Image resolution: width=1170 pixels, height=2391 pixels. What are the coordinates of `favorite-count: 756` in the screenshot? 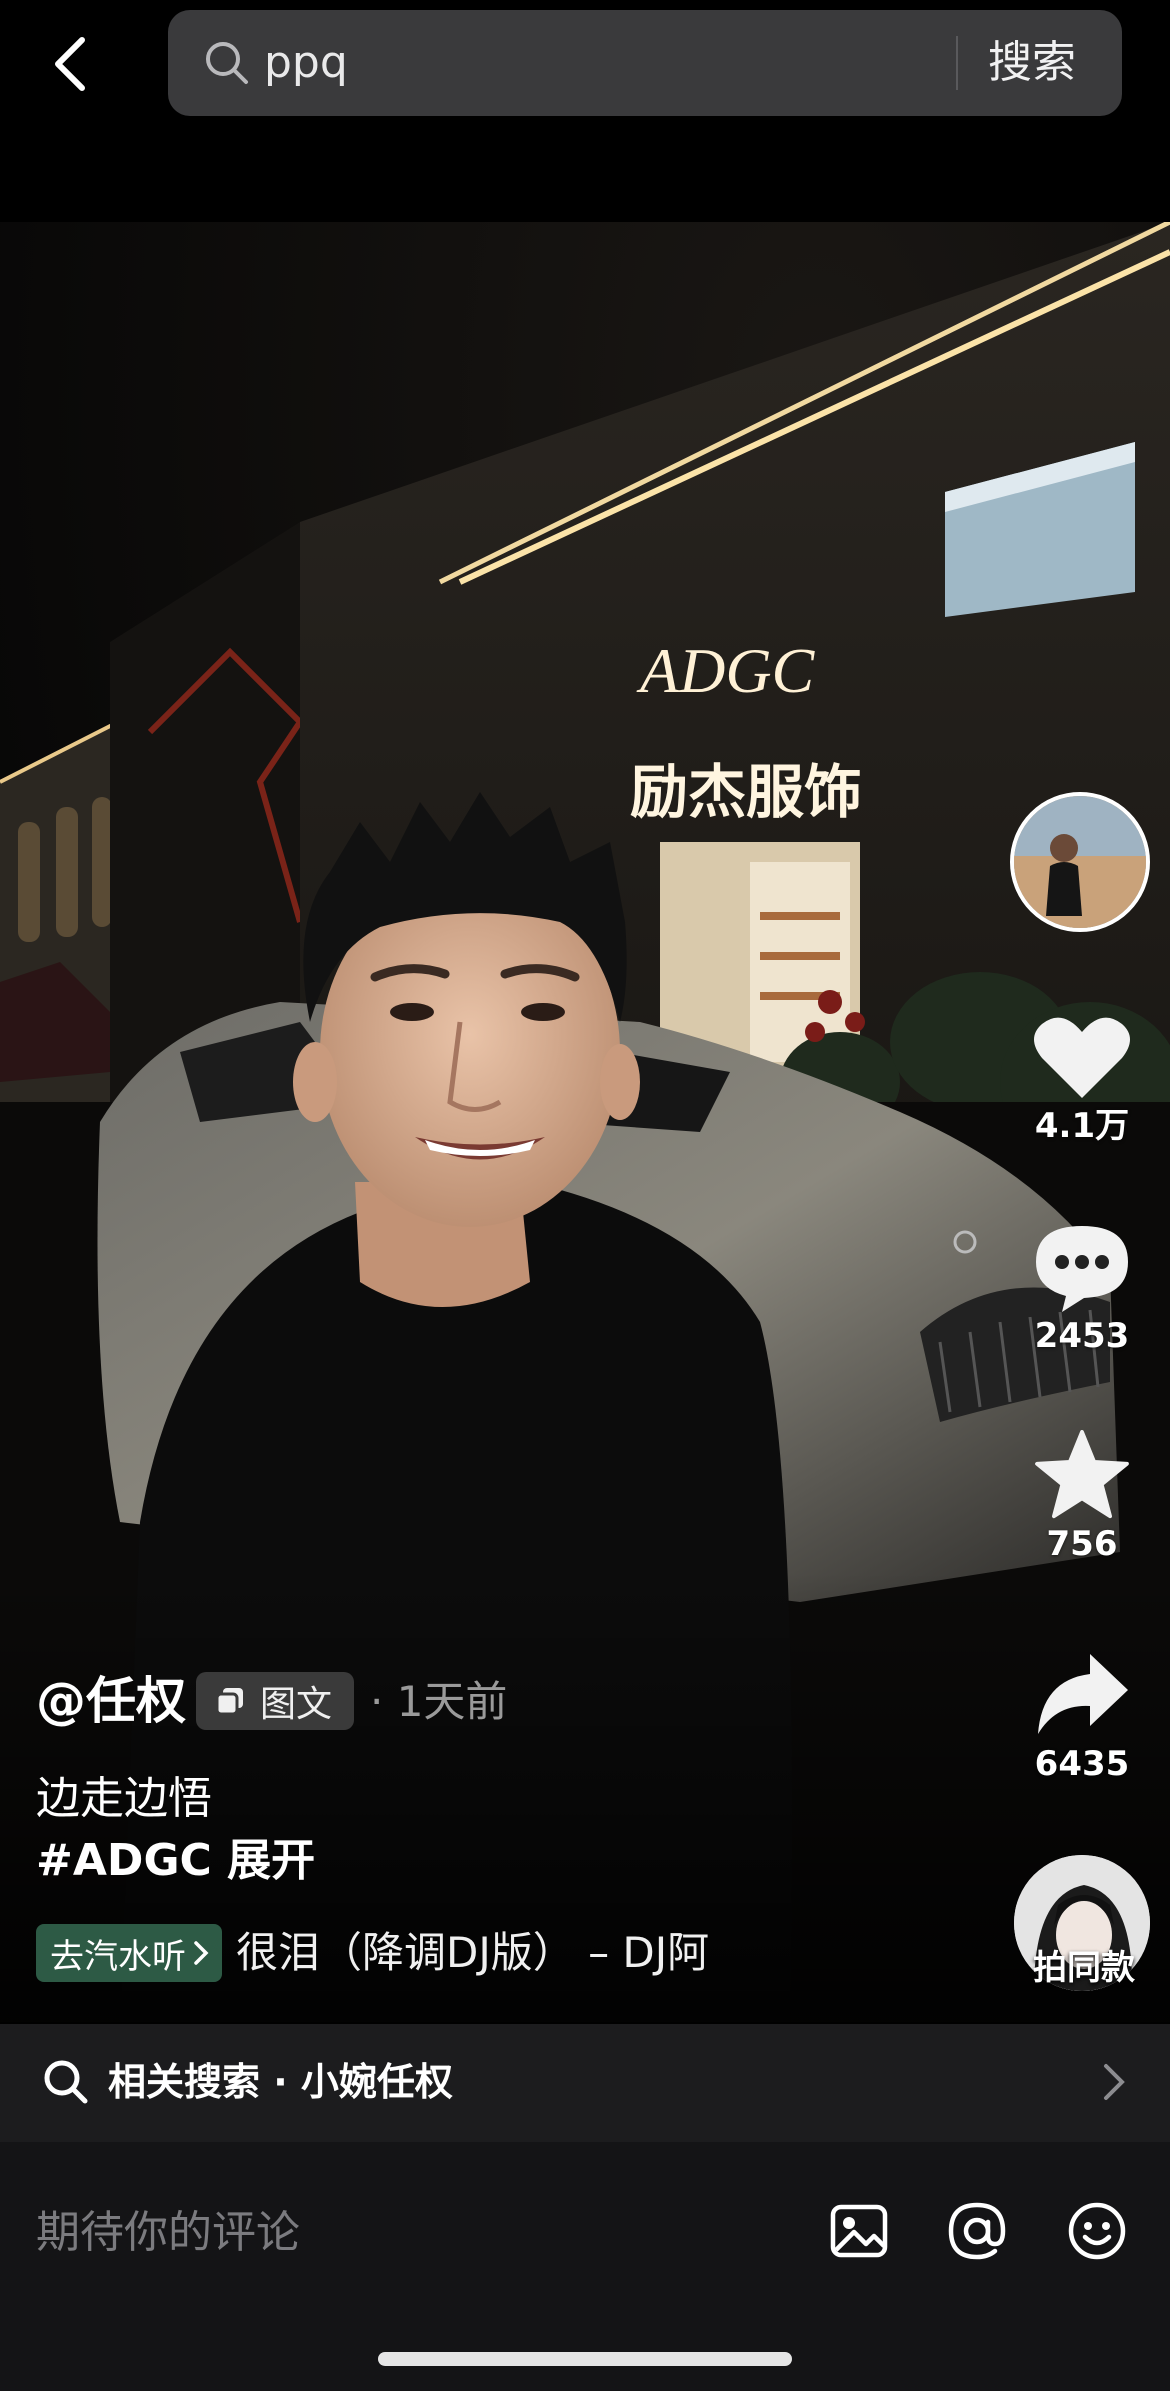 It's located at (1082, 1544).